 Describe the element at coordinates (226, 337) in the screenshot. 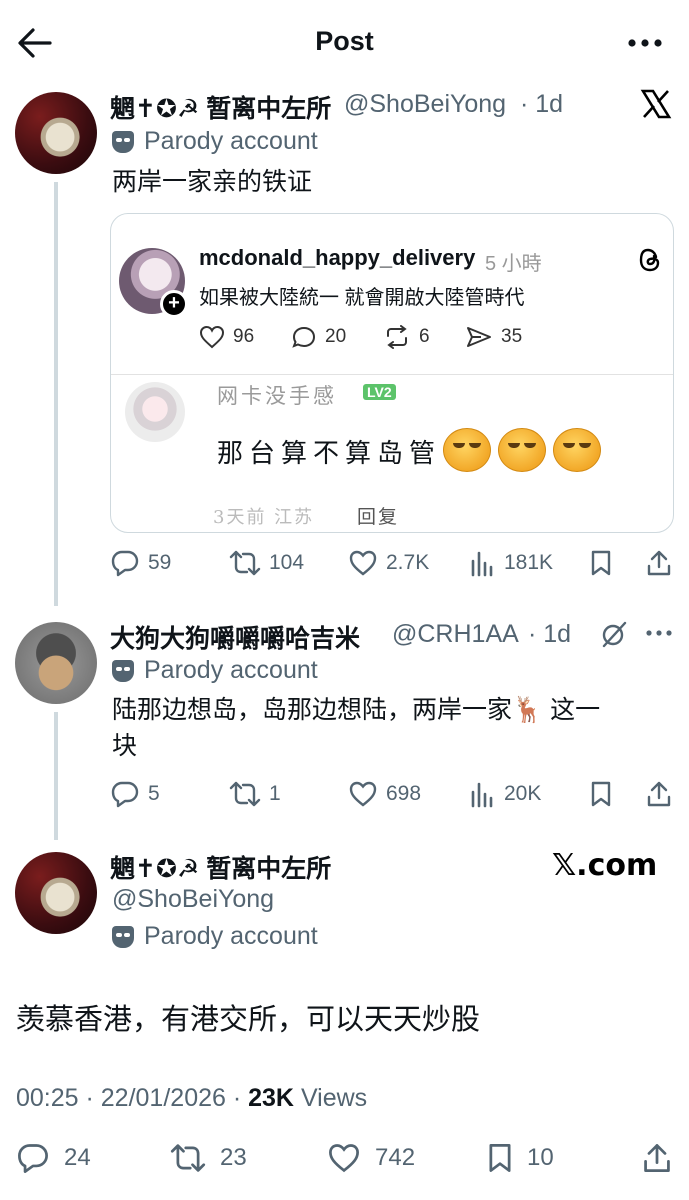

I see `threads-likes: 96` at that location.